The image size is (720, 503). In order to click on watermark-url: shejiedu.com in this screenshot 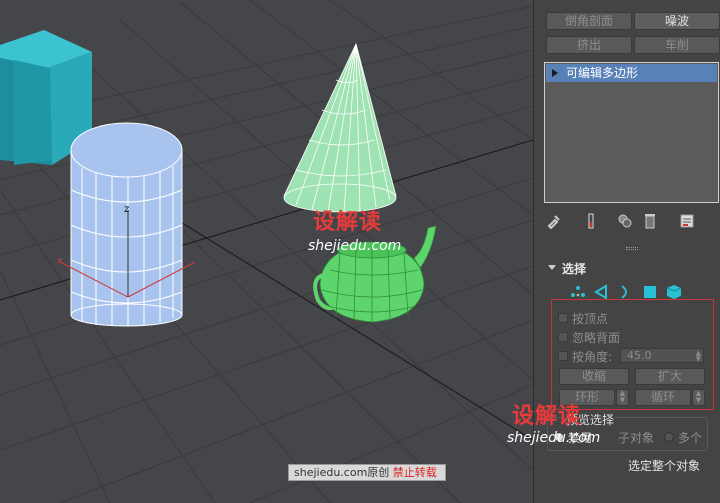, I will do `click(355, 246)`.